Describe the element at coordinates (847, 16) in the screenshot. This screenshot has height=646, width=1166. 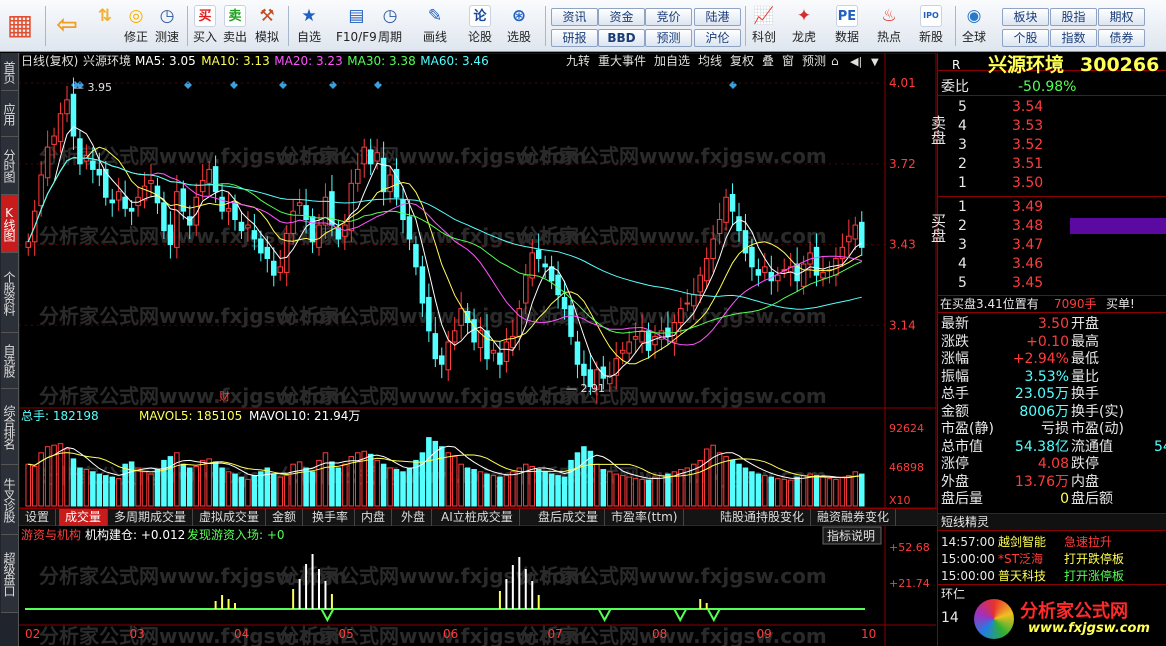
I see `pe-icon: PE` at that location.